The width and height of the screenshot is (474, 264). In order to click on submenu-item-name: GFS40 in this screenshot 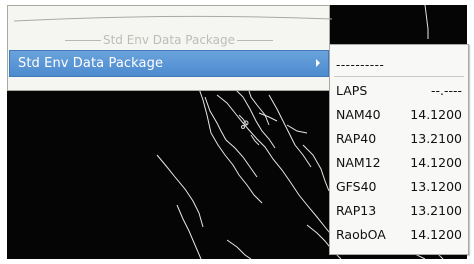, I will do `click(356, 186)`.